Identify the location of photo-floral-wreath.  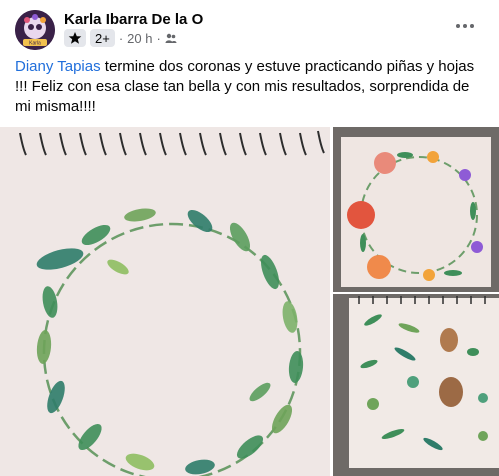
(416, 209).